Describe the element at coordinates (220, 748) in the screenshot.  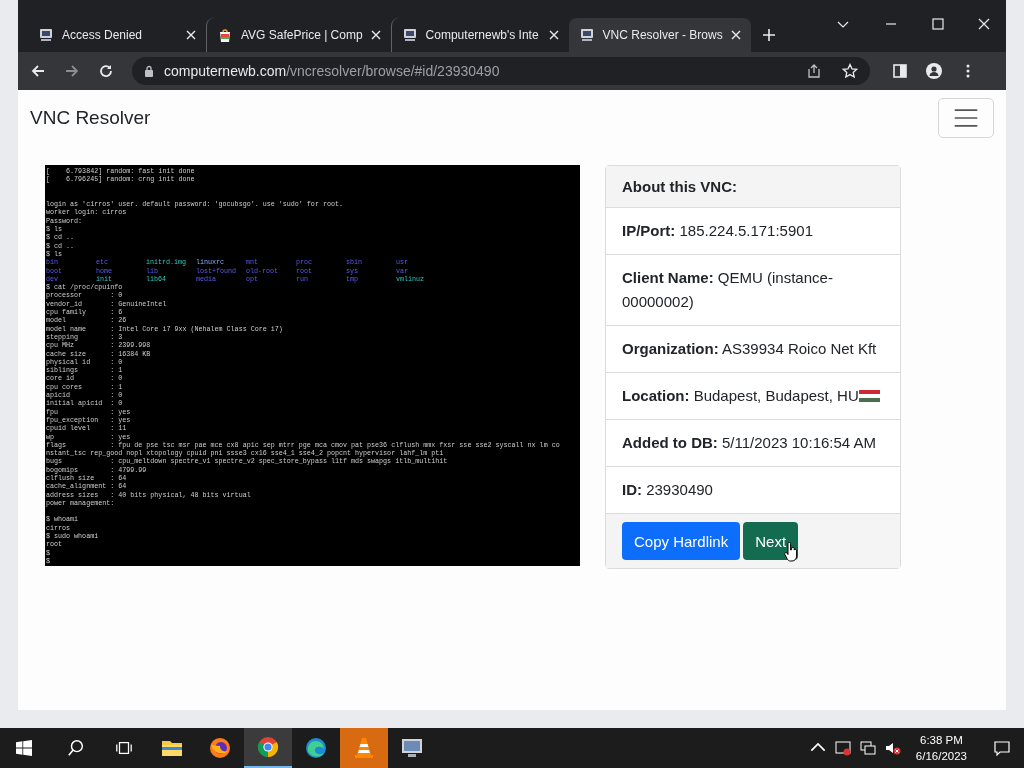
I see `fox-globe-icon` at that location.